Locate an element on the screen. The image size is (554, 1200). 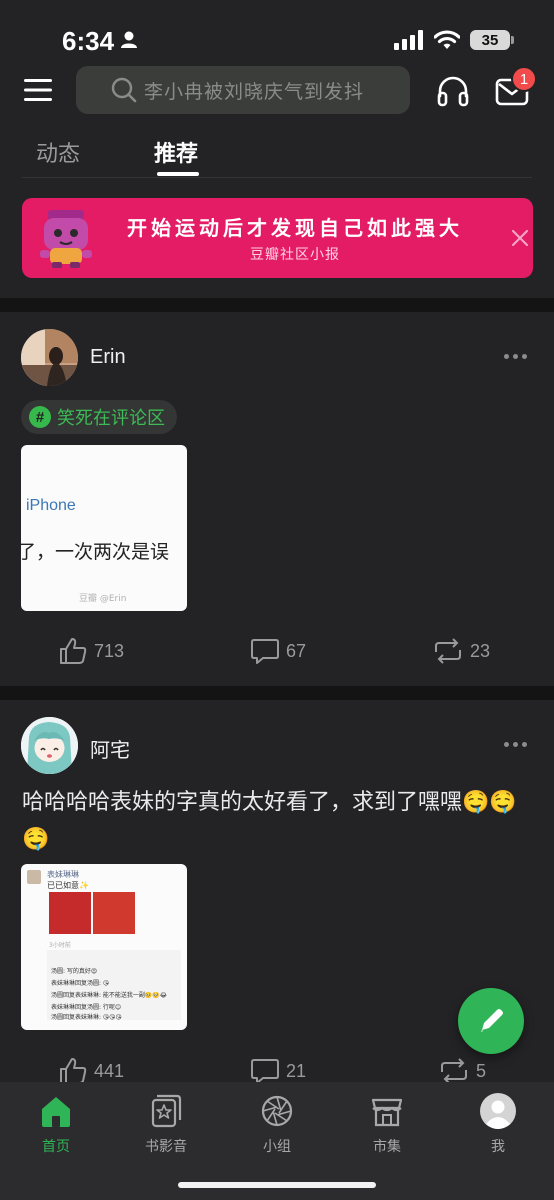
like-button: 713 is located at coordinates (91, 651).